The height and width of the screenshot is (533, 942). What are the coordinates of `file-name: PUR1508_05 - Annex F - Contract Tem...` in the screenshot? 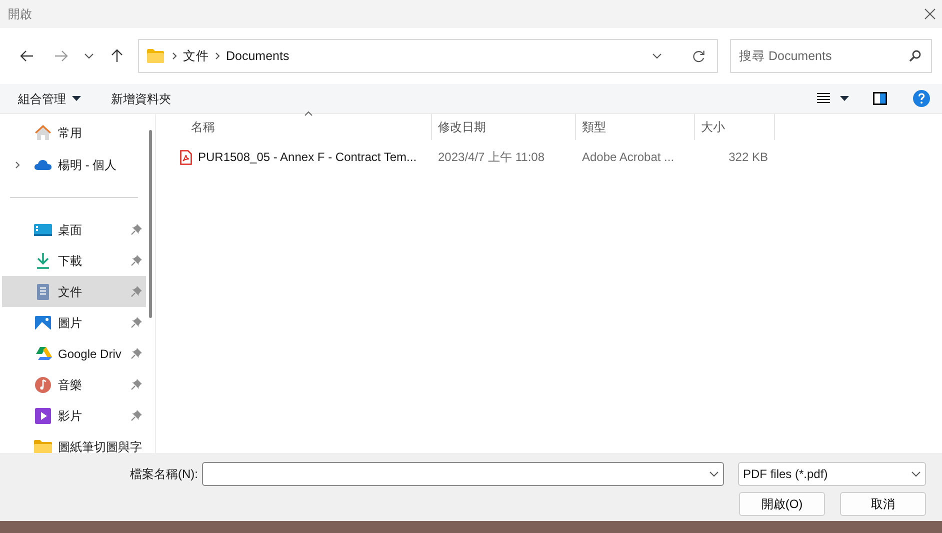 It's located at (307, 157).